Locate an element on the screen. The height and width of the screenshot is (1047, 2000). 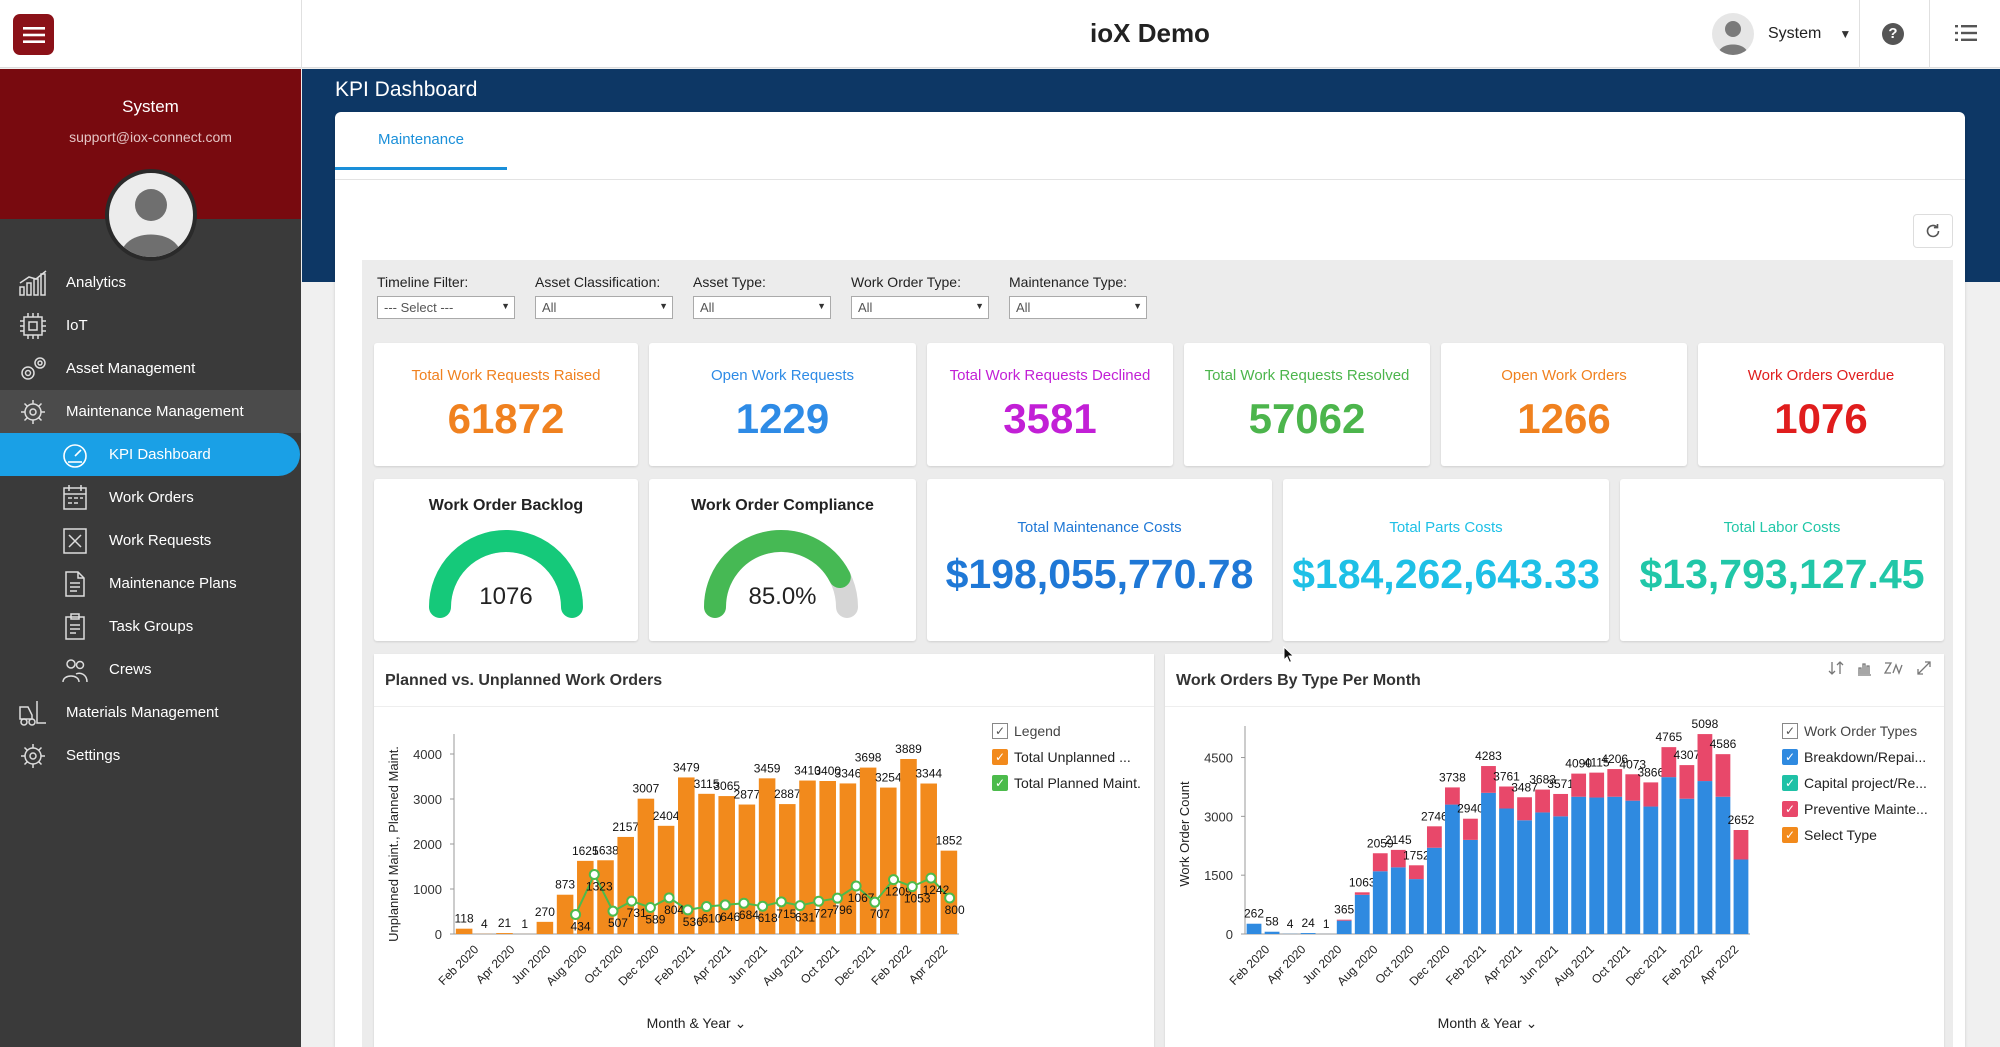
data-label: 3346 is located at coordinates (848, 773).